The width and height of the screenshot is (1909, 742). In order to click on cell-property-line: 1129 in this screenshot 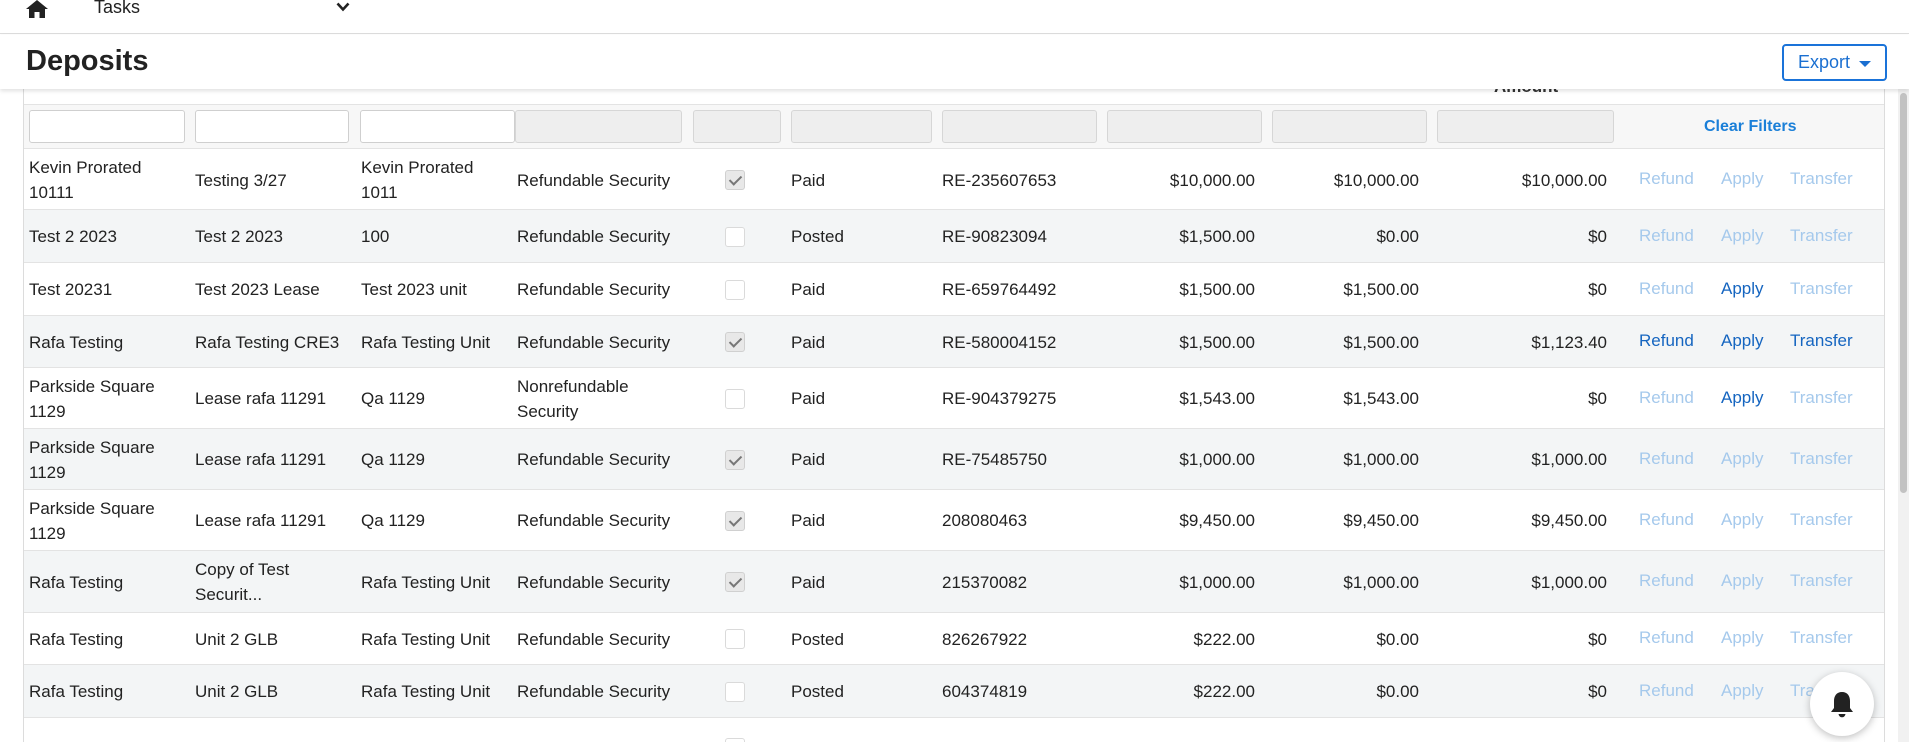, I will do `click(47, 411)`.